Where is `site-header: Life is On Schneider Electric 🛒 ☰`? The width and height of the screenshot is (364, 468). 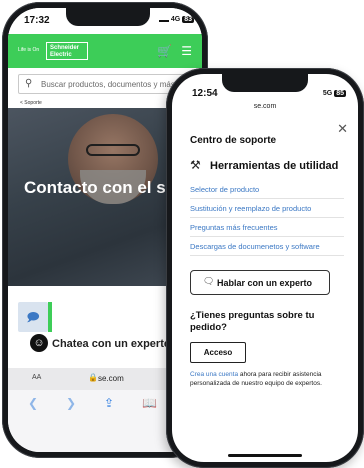 site-header: Life is On Schneider Electric 🛒 ☰ is located at coordinates (105, 51).